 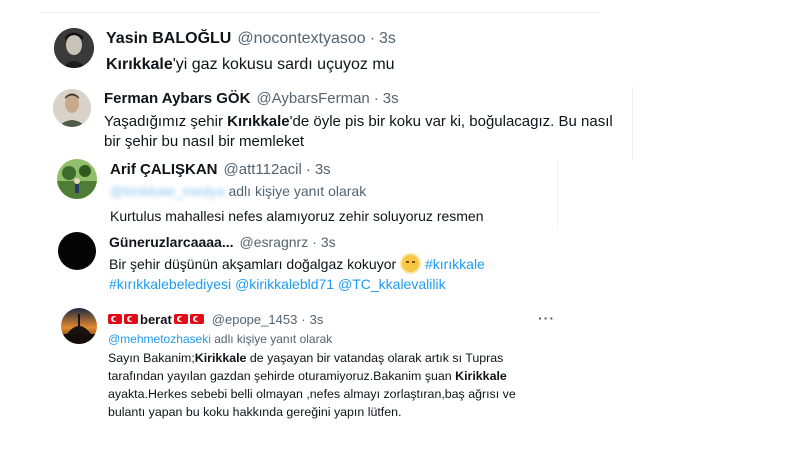 What do you see at coordinates (284, 284) in the screenshot?
I see `mention-link: @kirikkalebld71` at bounding box center [284, 284].